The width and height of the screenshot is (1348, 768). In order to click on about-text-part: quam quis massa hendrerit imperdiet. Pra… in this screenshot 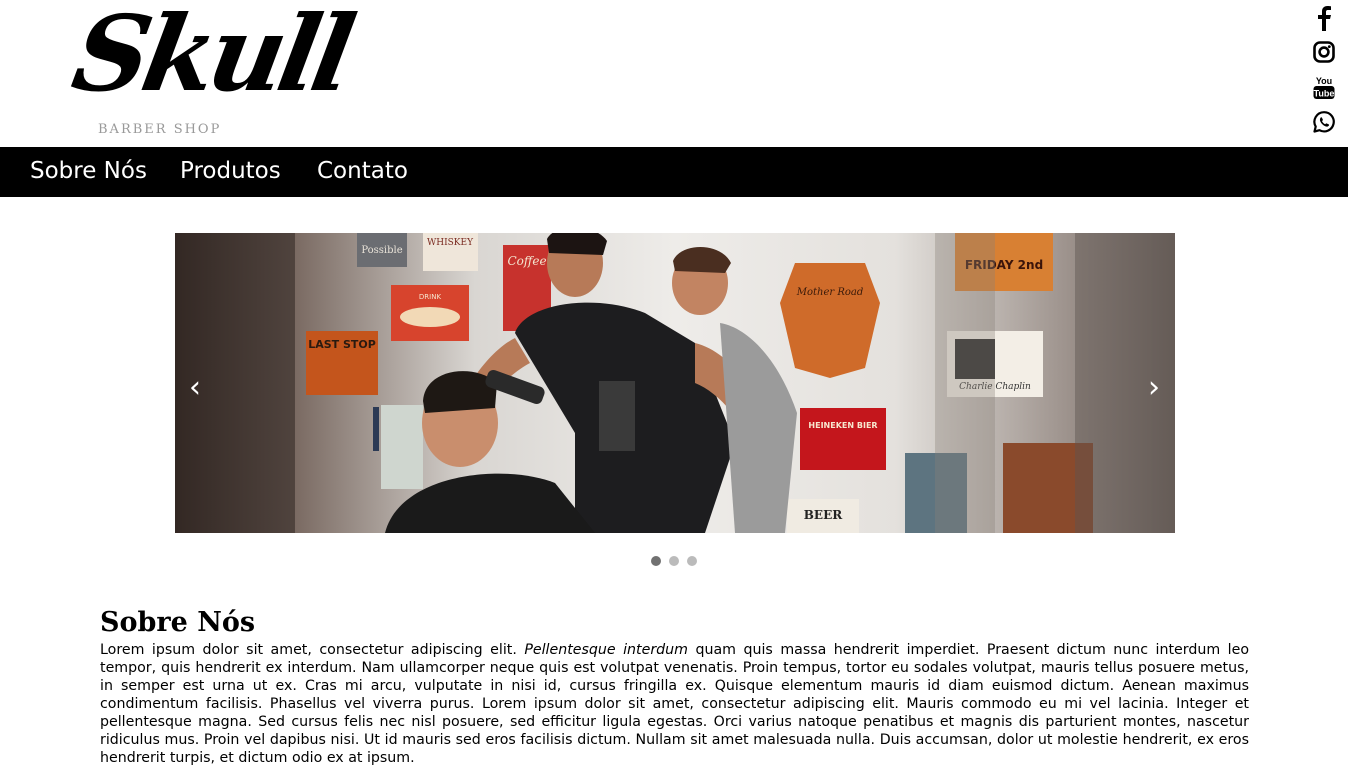, I will do `click(674, 704)`.